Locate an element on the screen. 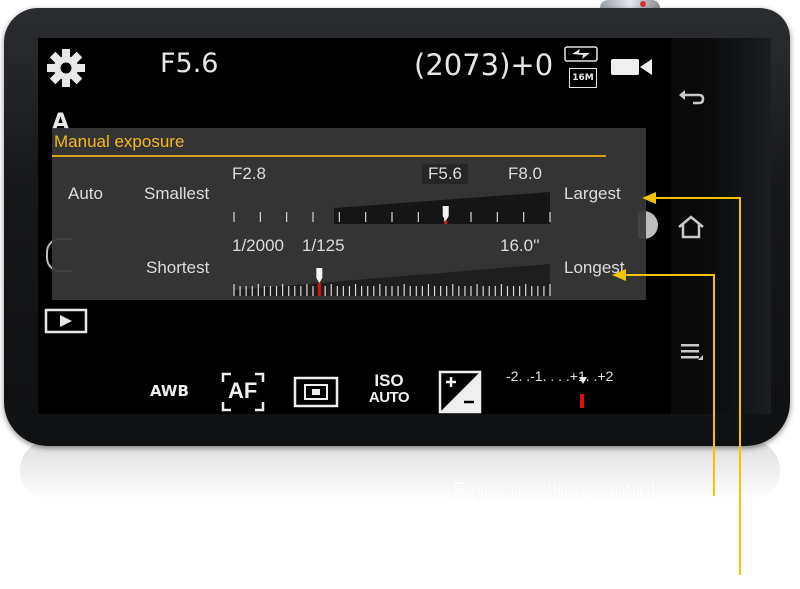 This screenshot has height=589, width=800. af-label: AF is located at coordinates (243, 390).